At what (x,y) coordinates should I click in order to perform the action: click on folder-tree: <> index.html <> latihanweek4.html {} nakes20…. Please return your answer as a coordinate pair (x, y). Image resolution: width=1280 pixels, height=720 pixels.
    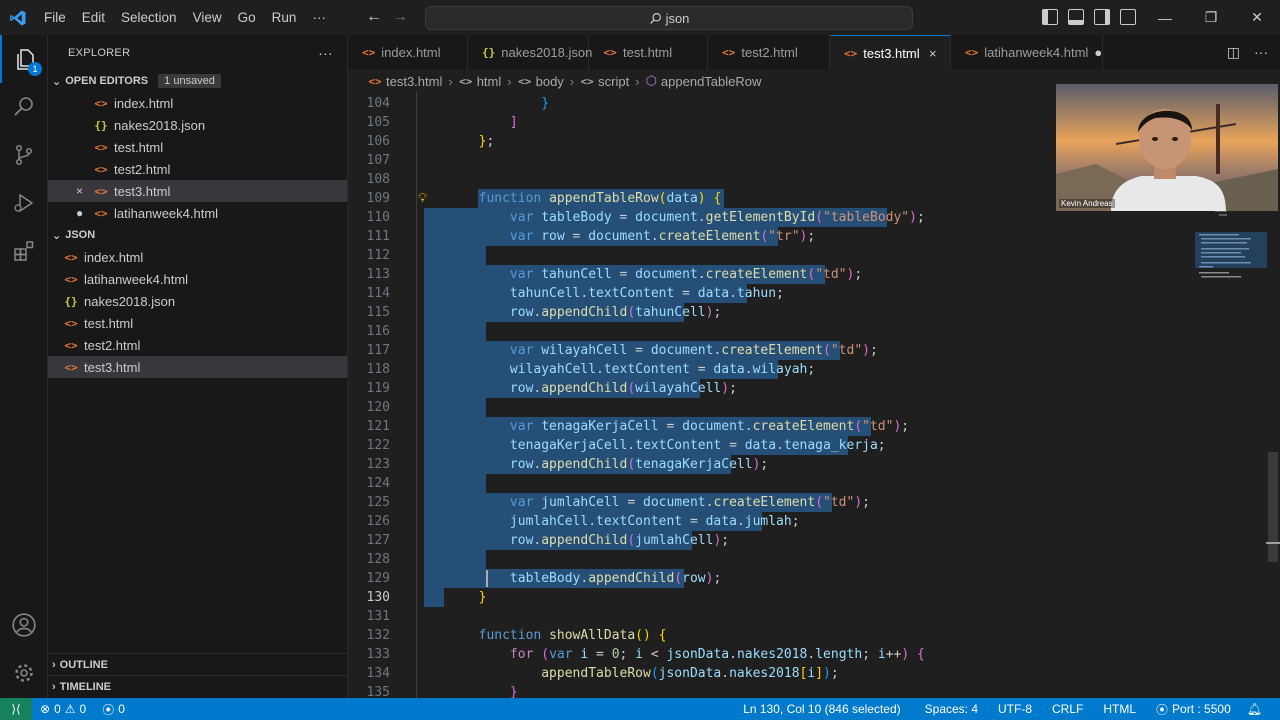
    Looking at the image, I should click on (197, 312).